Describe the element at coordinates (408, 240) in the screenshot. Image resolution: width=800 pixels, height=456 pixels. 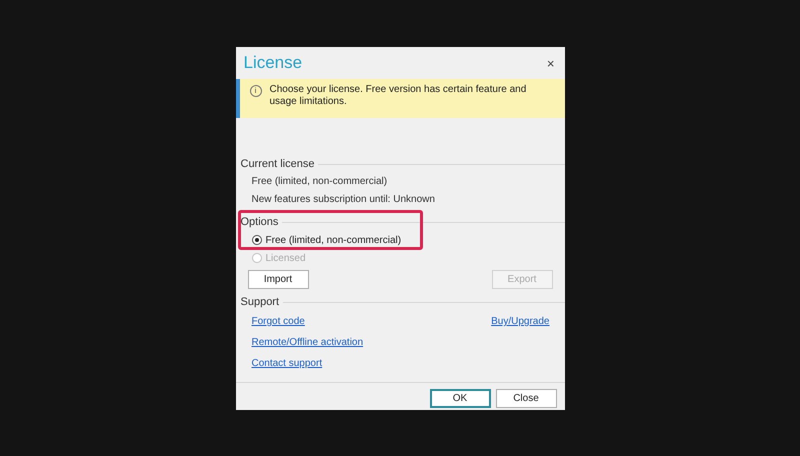
I see `radio-option: Free (limited, non-commercial)` at that location.